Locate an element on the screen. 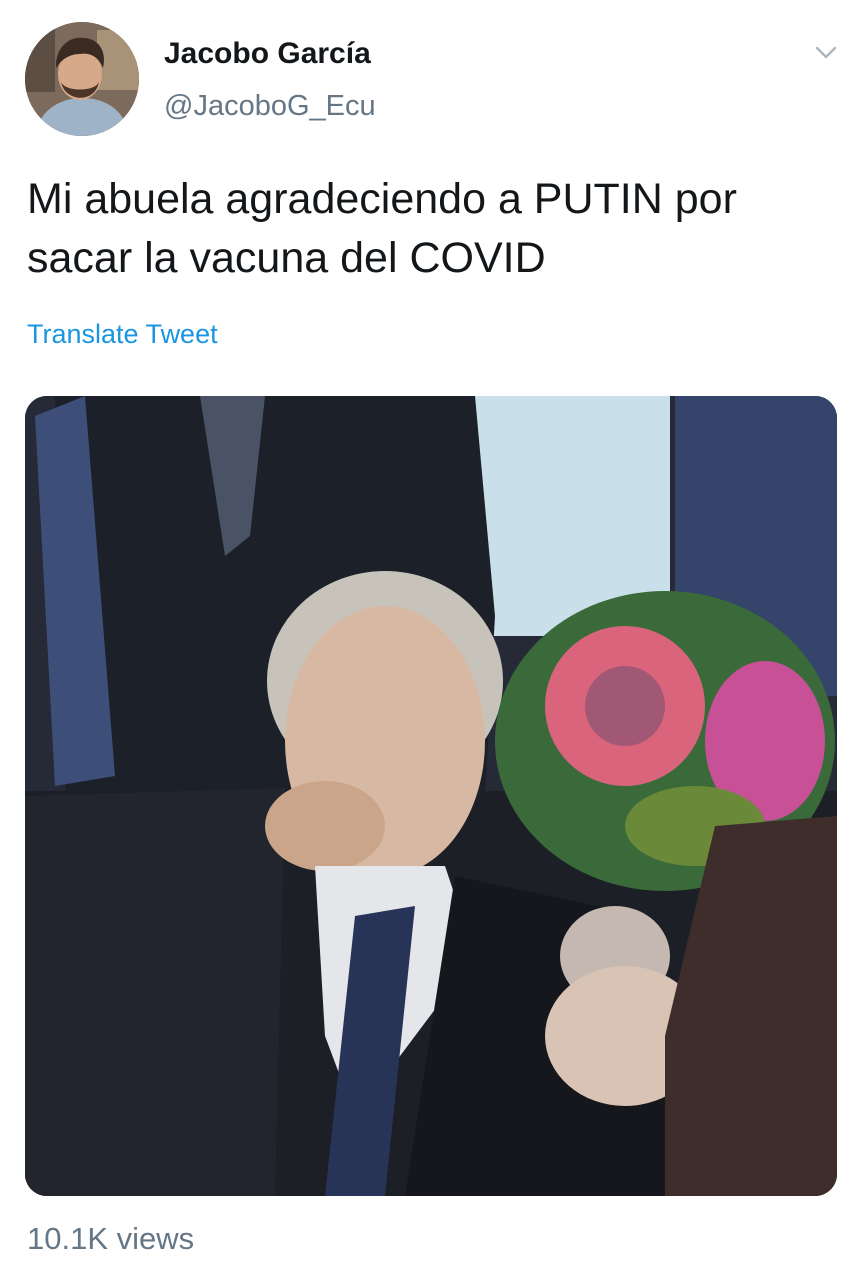 This screenshot has width=863, height=1280. tweet-options-button is located at coordinates (826, 53).